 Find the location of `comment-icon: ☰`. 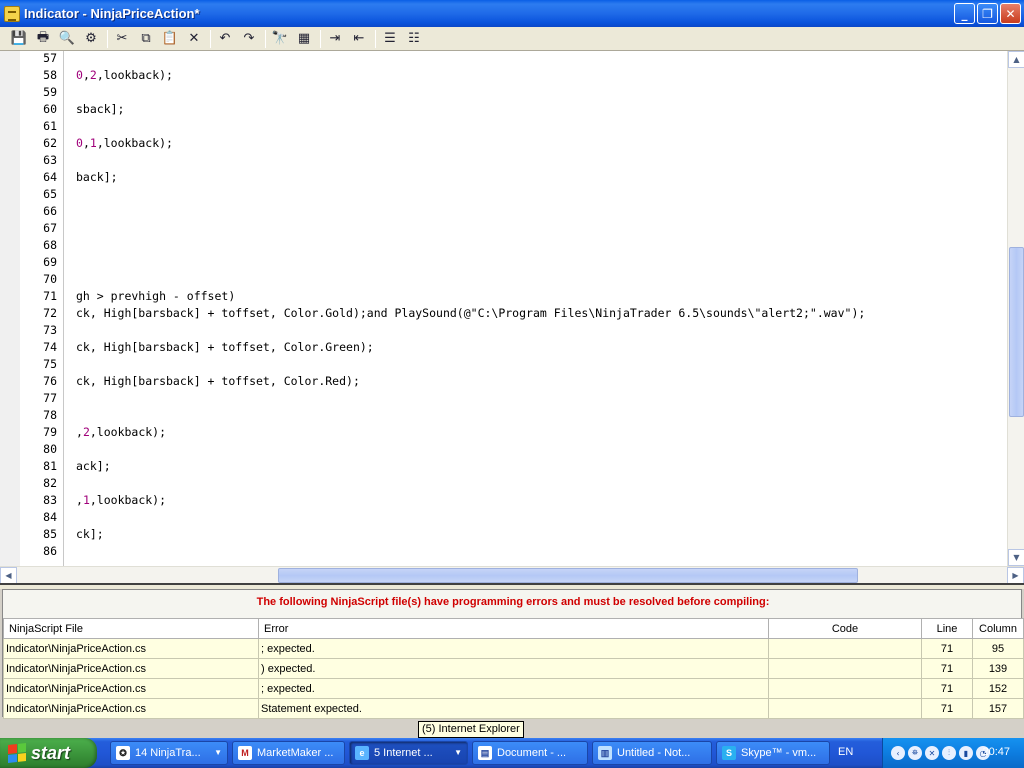

comment-icon: ☰ is located at coordinates (390, 39).